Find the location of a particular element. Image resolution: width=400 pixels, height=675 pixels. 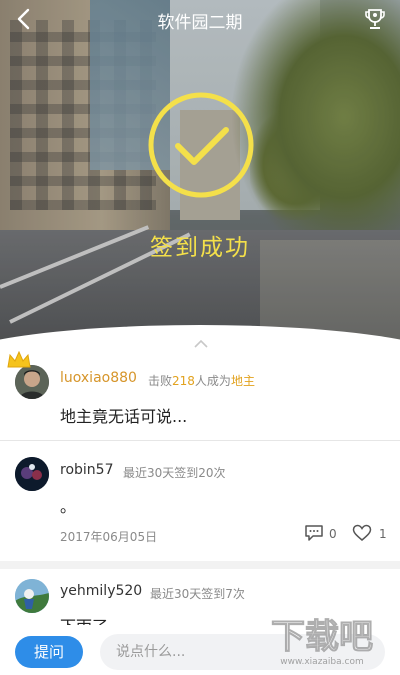

checkin-message: 。 is located at coordinates (68, 506).